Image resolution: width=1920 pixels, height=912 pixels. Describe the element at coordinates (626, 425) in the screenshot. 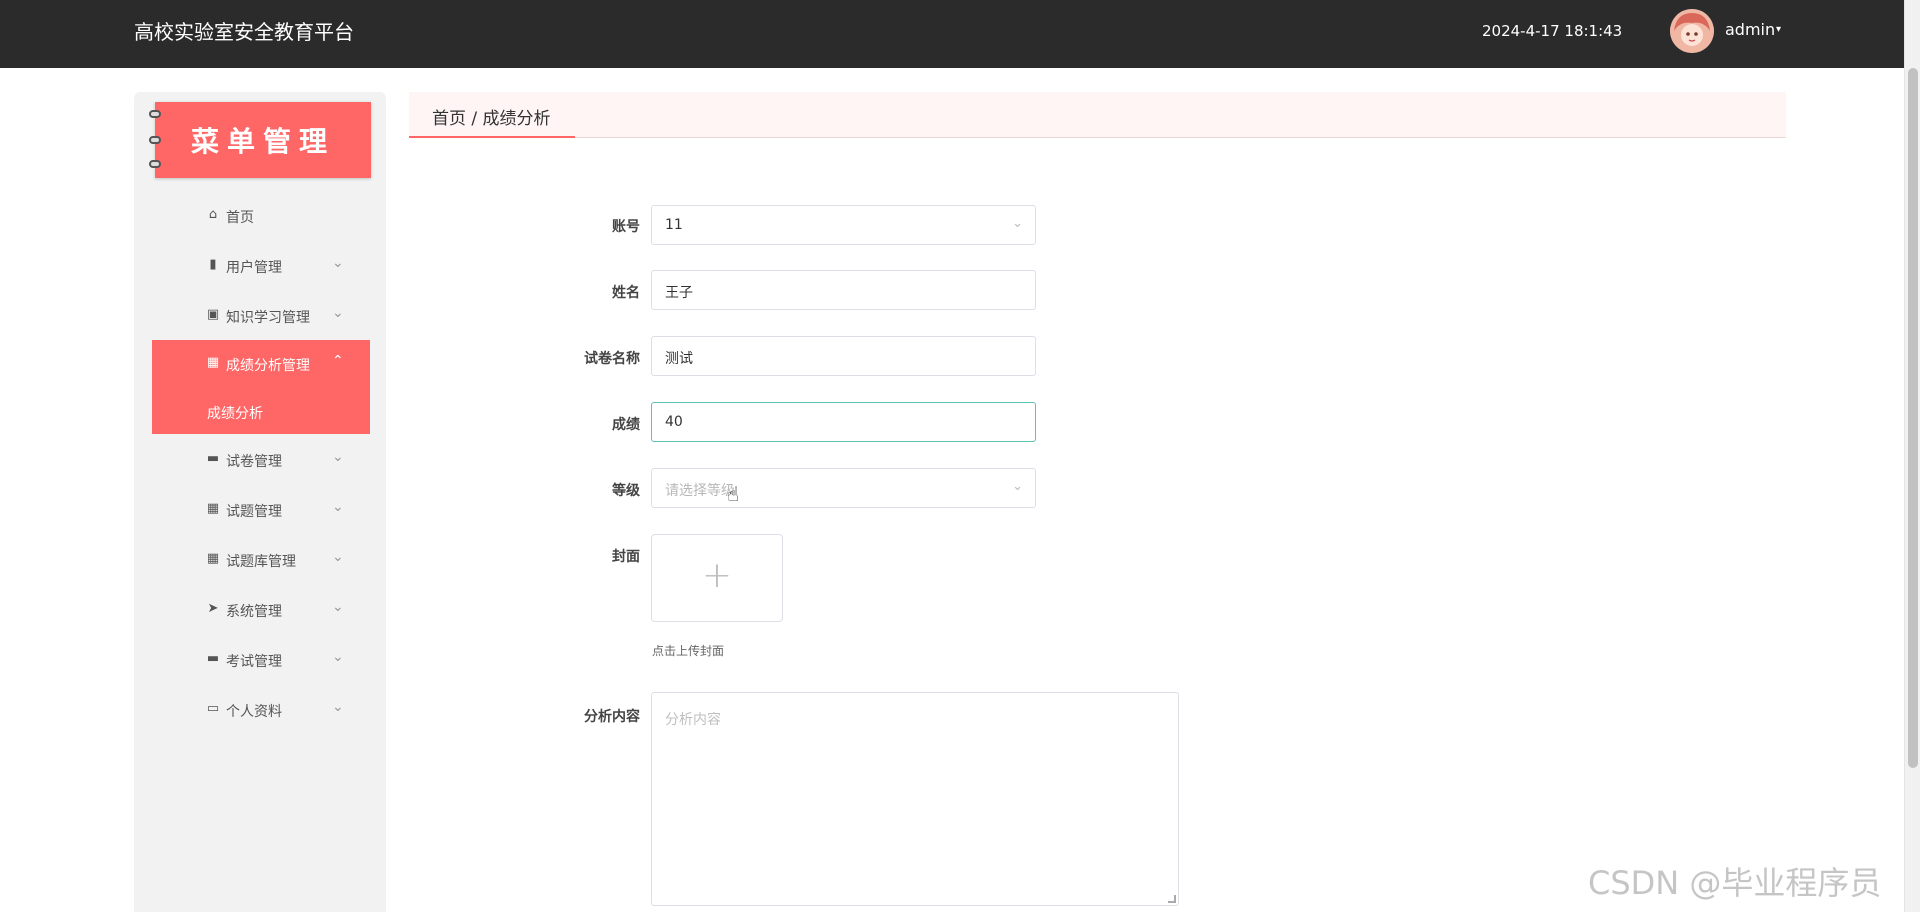

I see `score-label: 成绩` at that location.